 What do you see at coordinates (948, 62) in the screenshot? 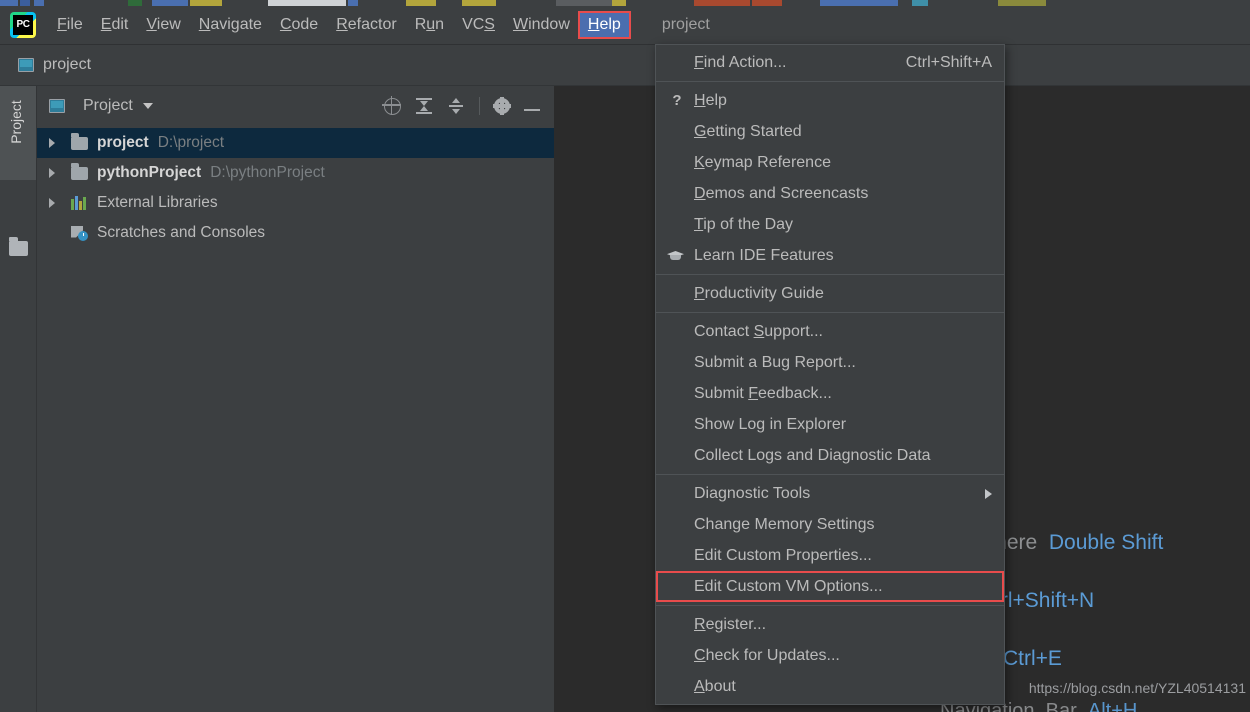
I see `menu-item-accel: Ctrl+Shift+A` at bounding box center [948, 62].